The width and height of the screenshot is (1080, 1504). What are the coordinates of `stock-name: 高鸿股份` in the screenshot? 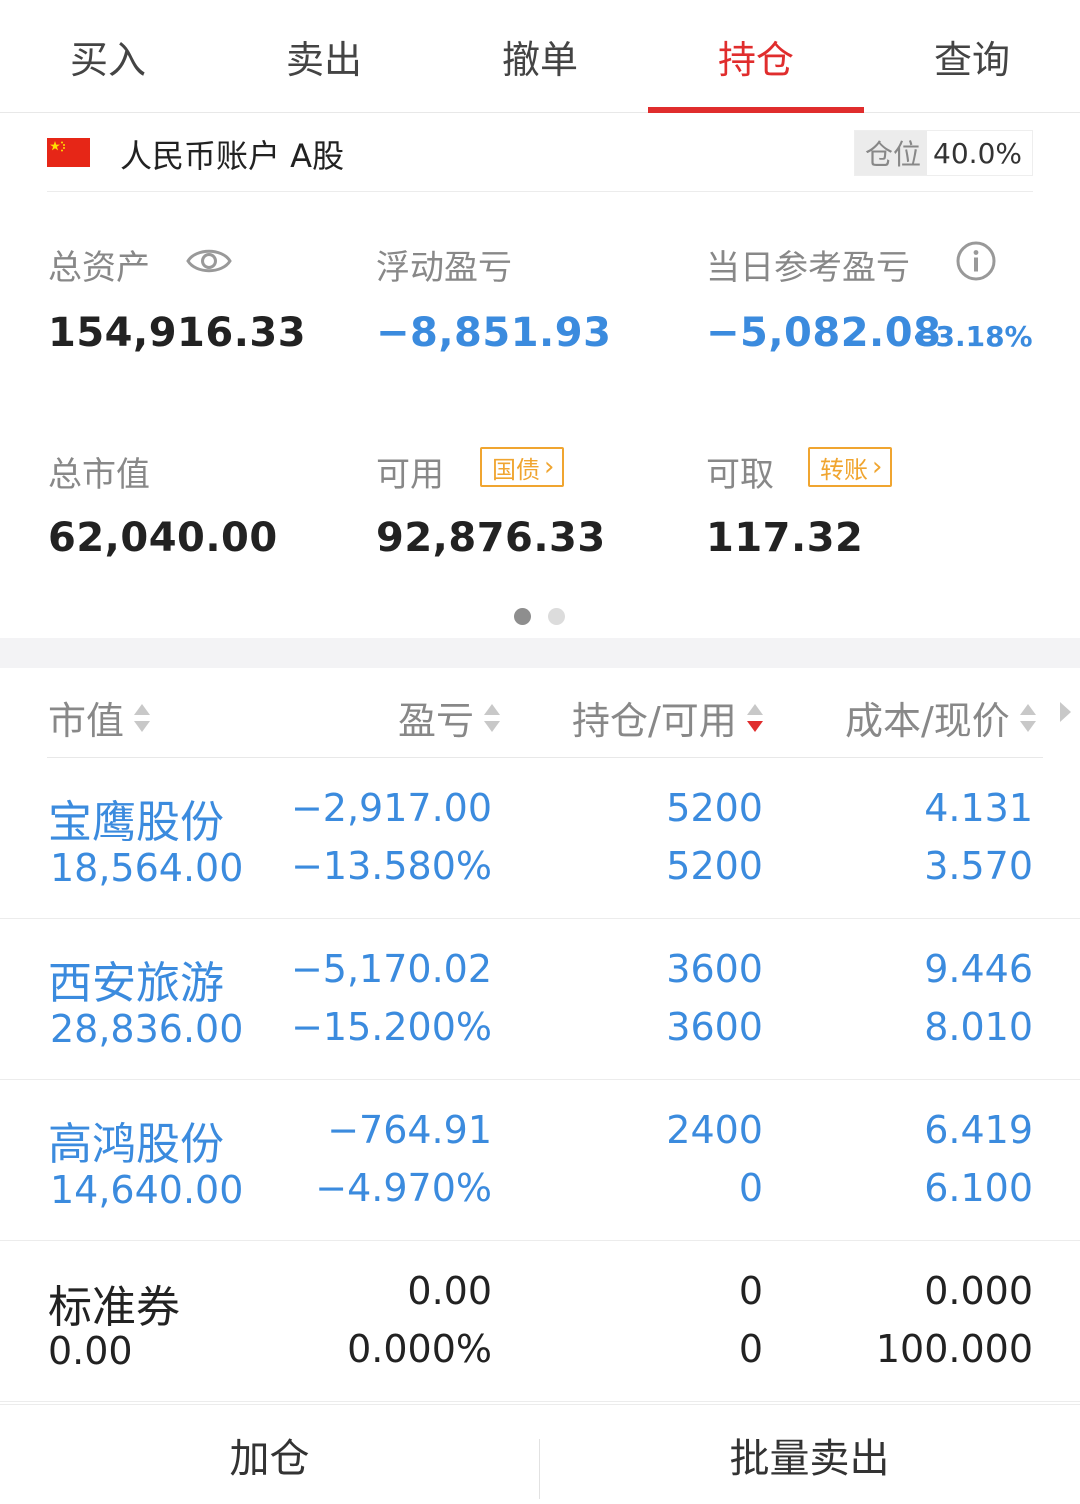 It's located at (136, 1144).